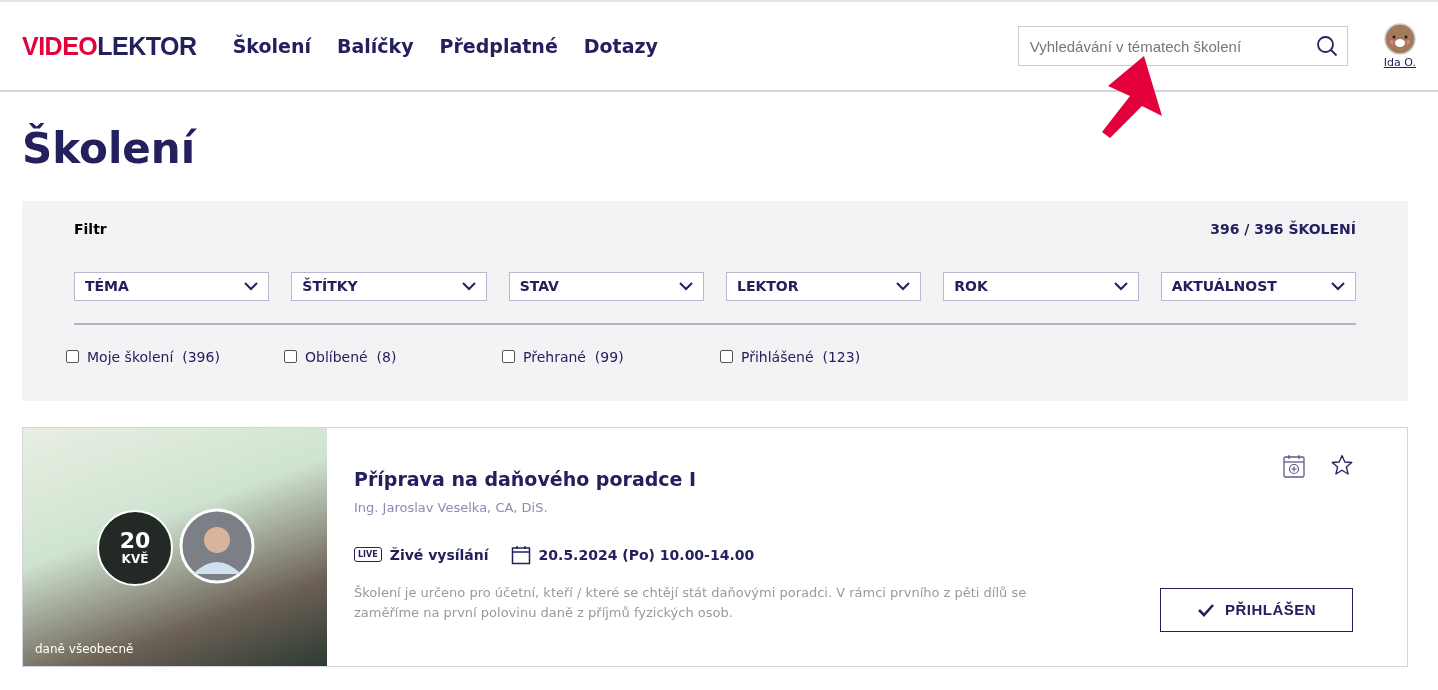  Describe the element at coordinates (691, 603) in the screenshot. I see `course-description: Školení je určeno pro účetní, kteří / které se chtějí stát daňovými poradci. V rámci prvního z pěti dílů se zaměříme na první polovinu daně z příjmů fyzických osob.` at that location.